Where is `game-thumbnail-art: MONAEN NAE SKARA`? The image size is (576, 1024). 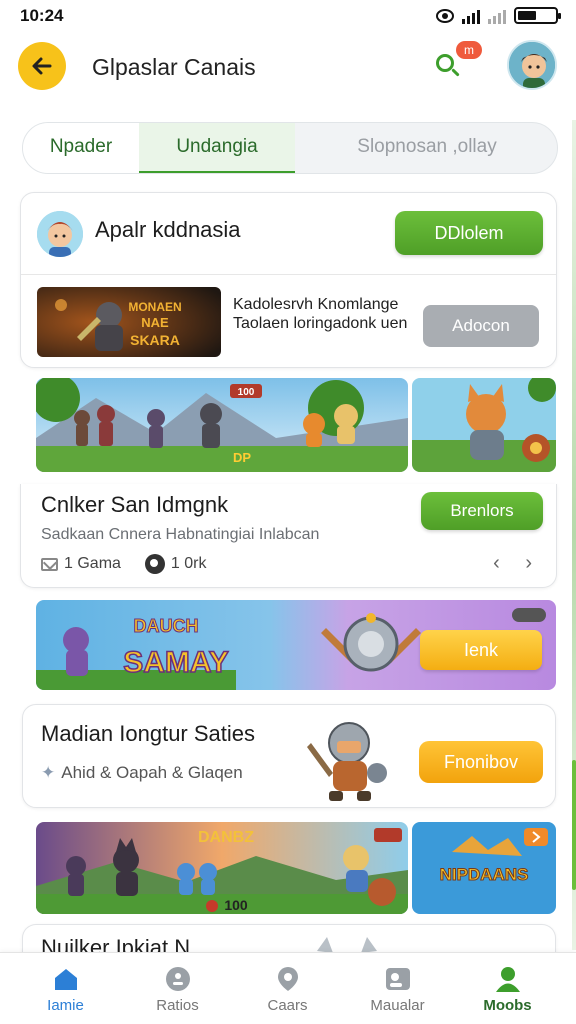 game-thumbnail-art: MONAEN NAE SKARA is located at coordinates (129, 322).